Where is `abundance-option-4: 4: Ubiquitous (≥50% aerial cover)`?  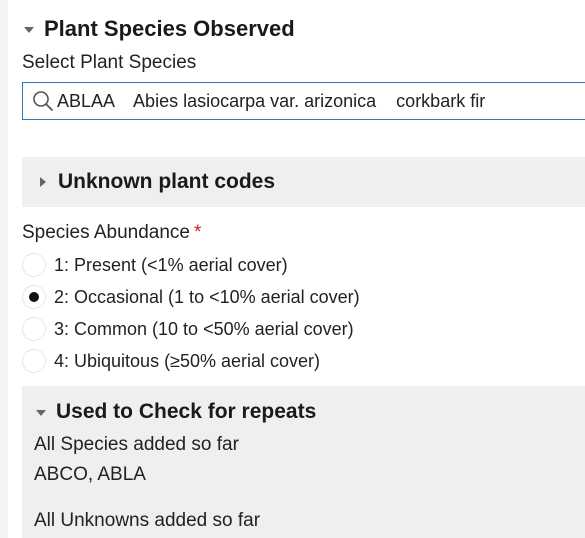 abundance-option-4: 4: Ubiquitous (≥50% aerial cover) is located at coordinates (171, 361).